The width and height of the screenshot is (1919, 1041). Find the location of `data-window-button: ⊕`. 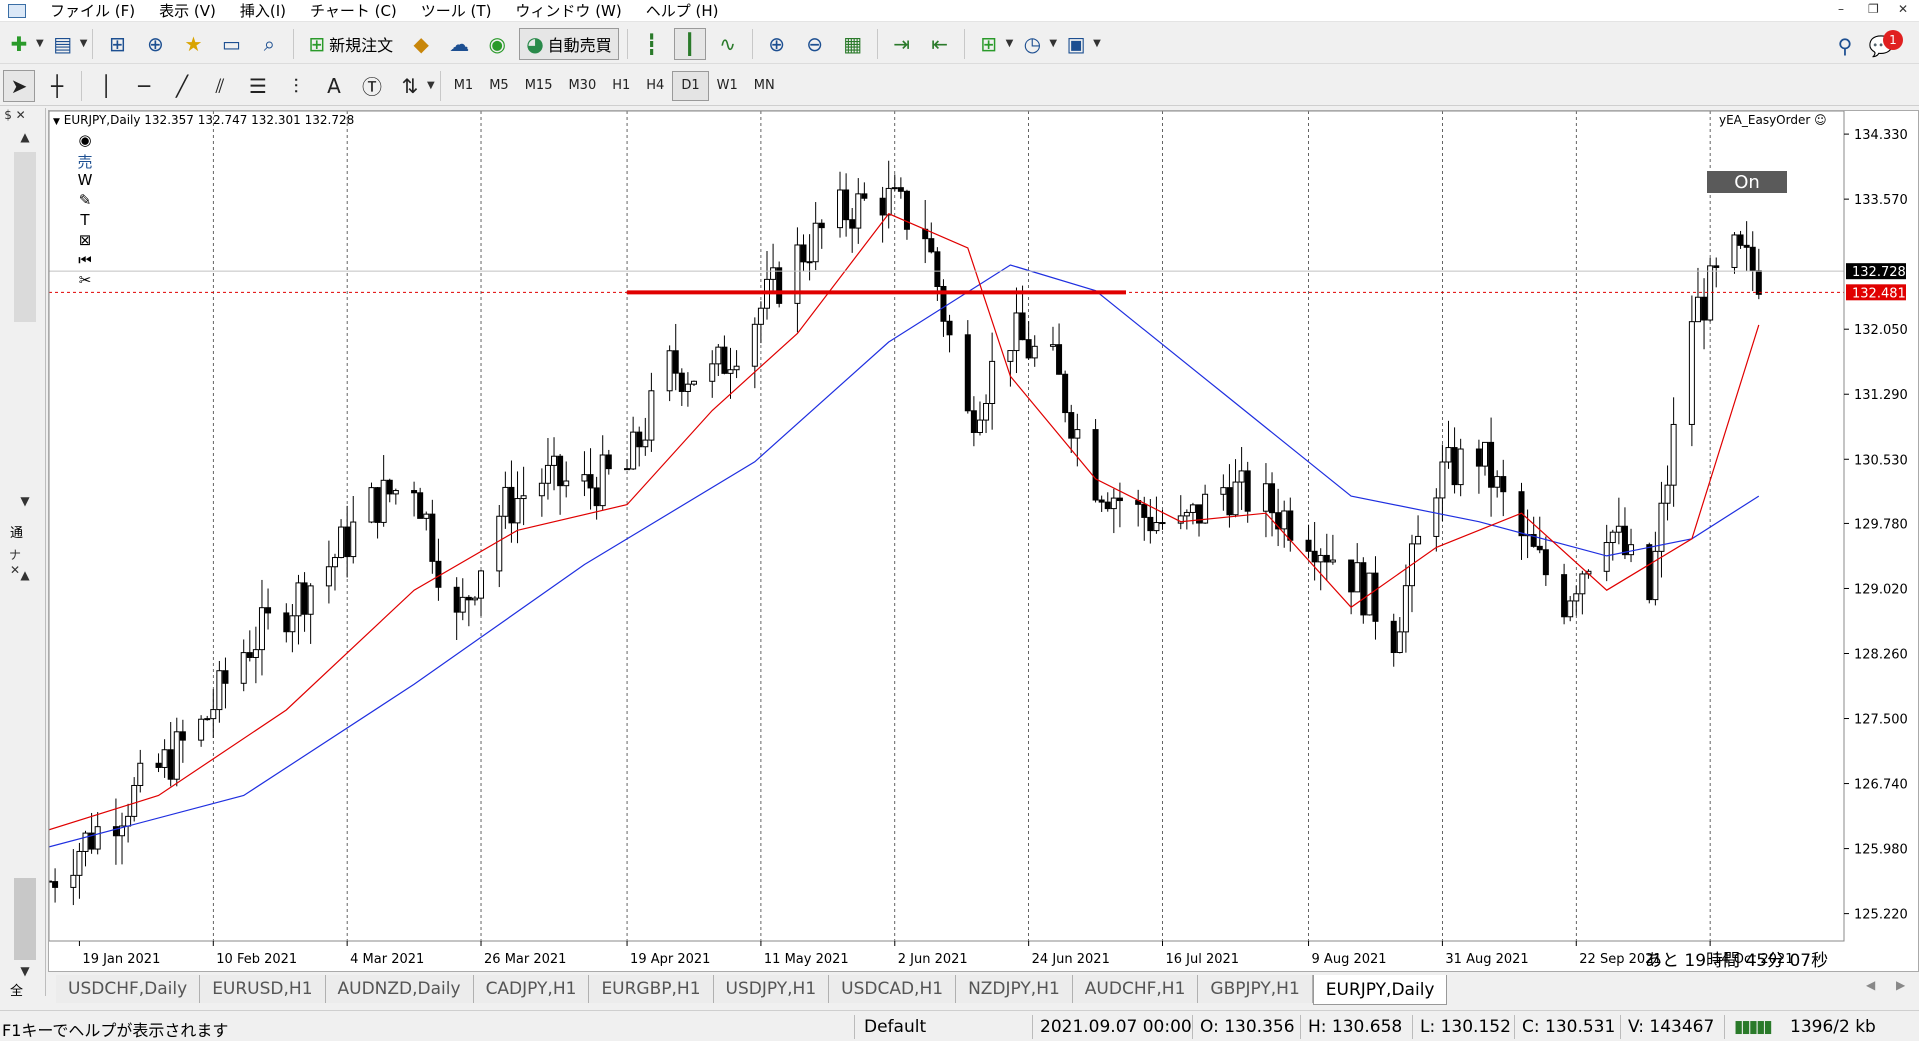

data-window-button: ⊕ is located at coordinates (155, 44).